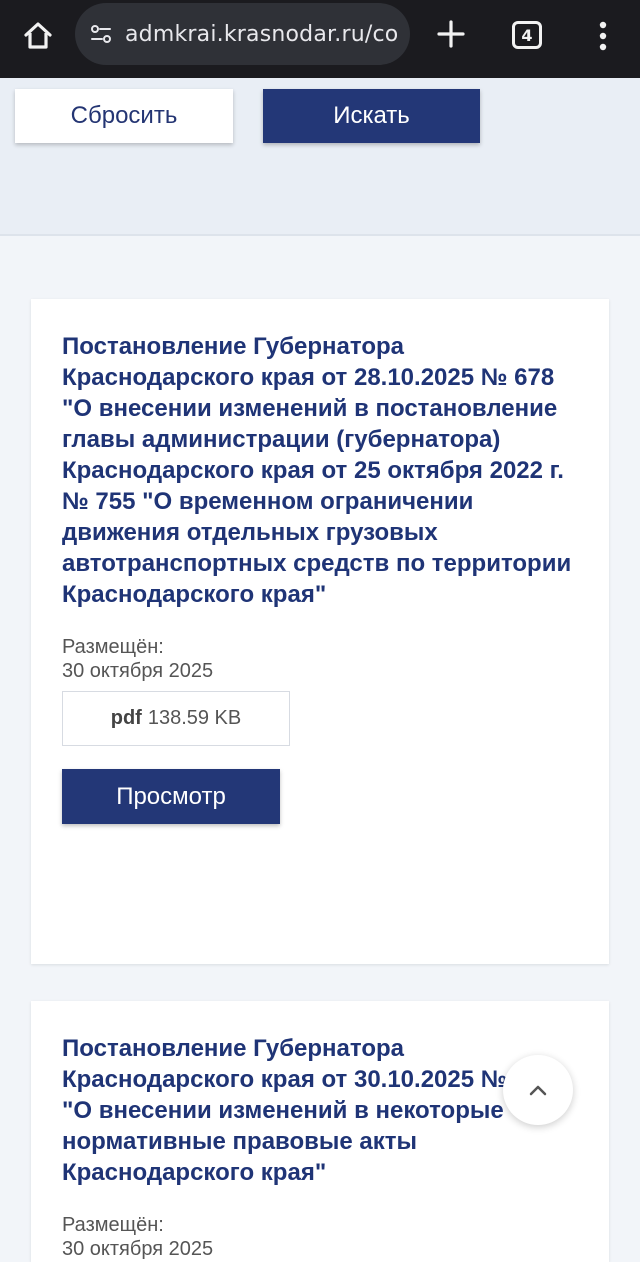 This screenshot has width=640, height=1262. Describe the element at coordinates (38, 36) in the screenshot. I see `home-icon` at that location.